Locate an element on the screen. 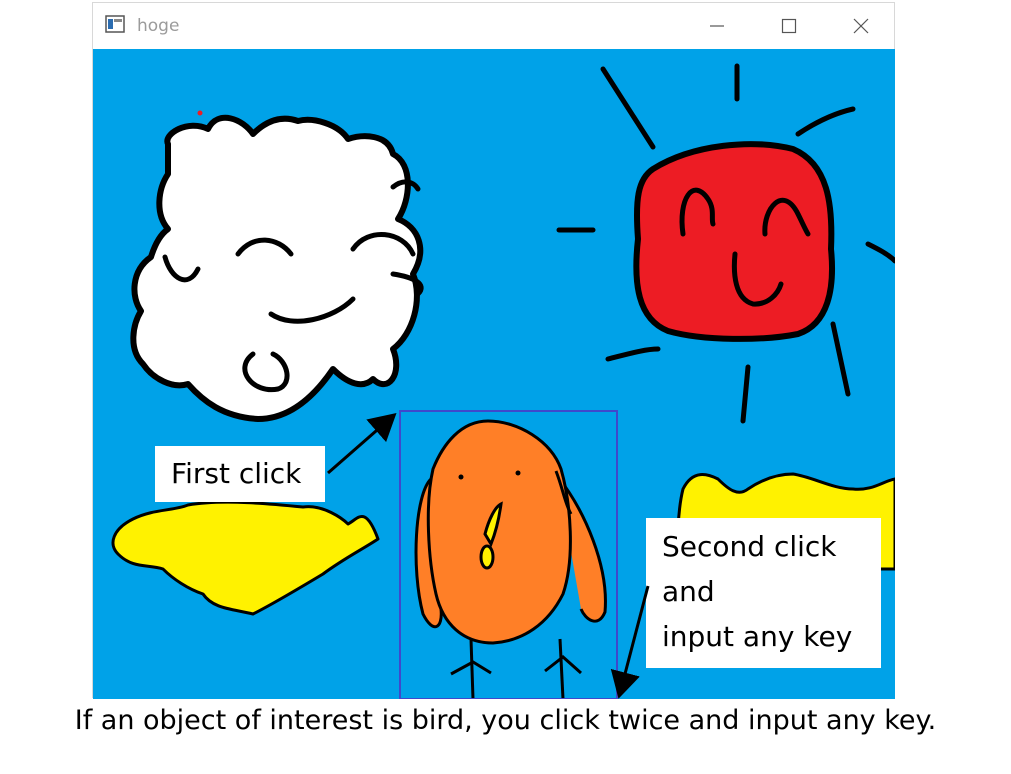 The height and width of the screenshot is (774, 1011). second-click-text-line2: and is located at coordinates (688, 591).